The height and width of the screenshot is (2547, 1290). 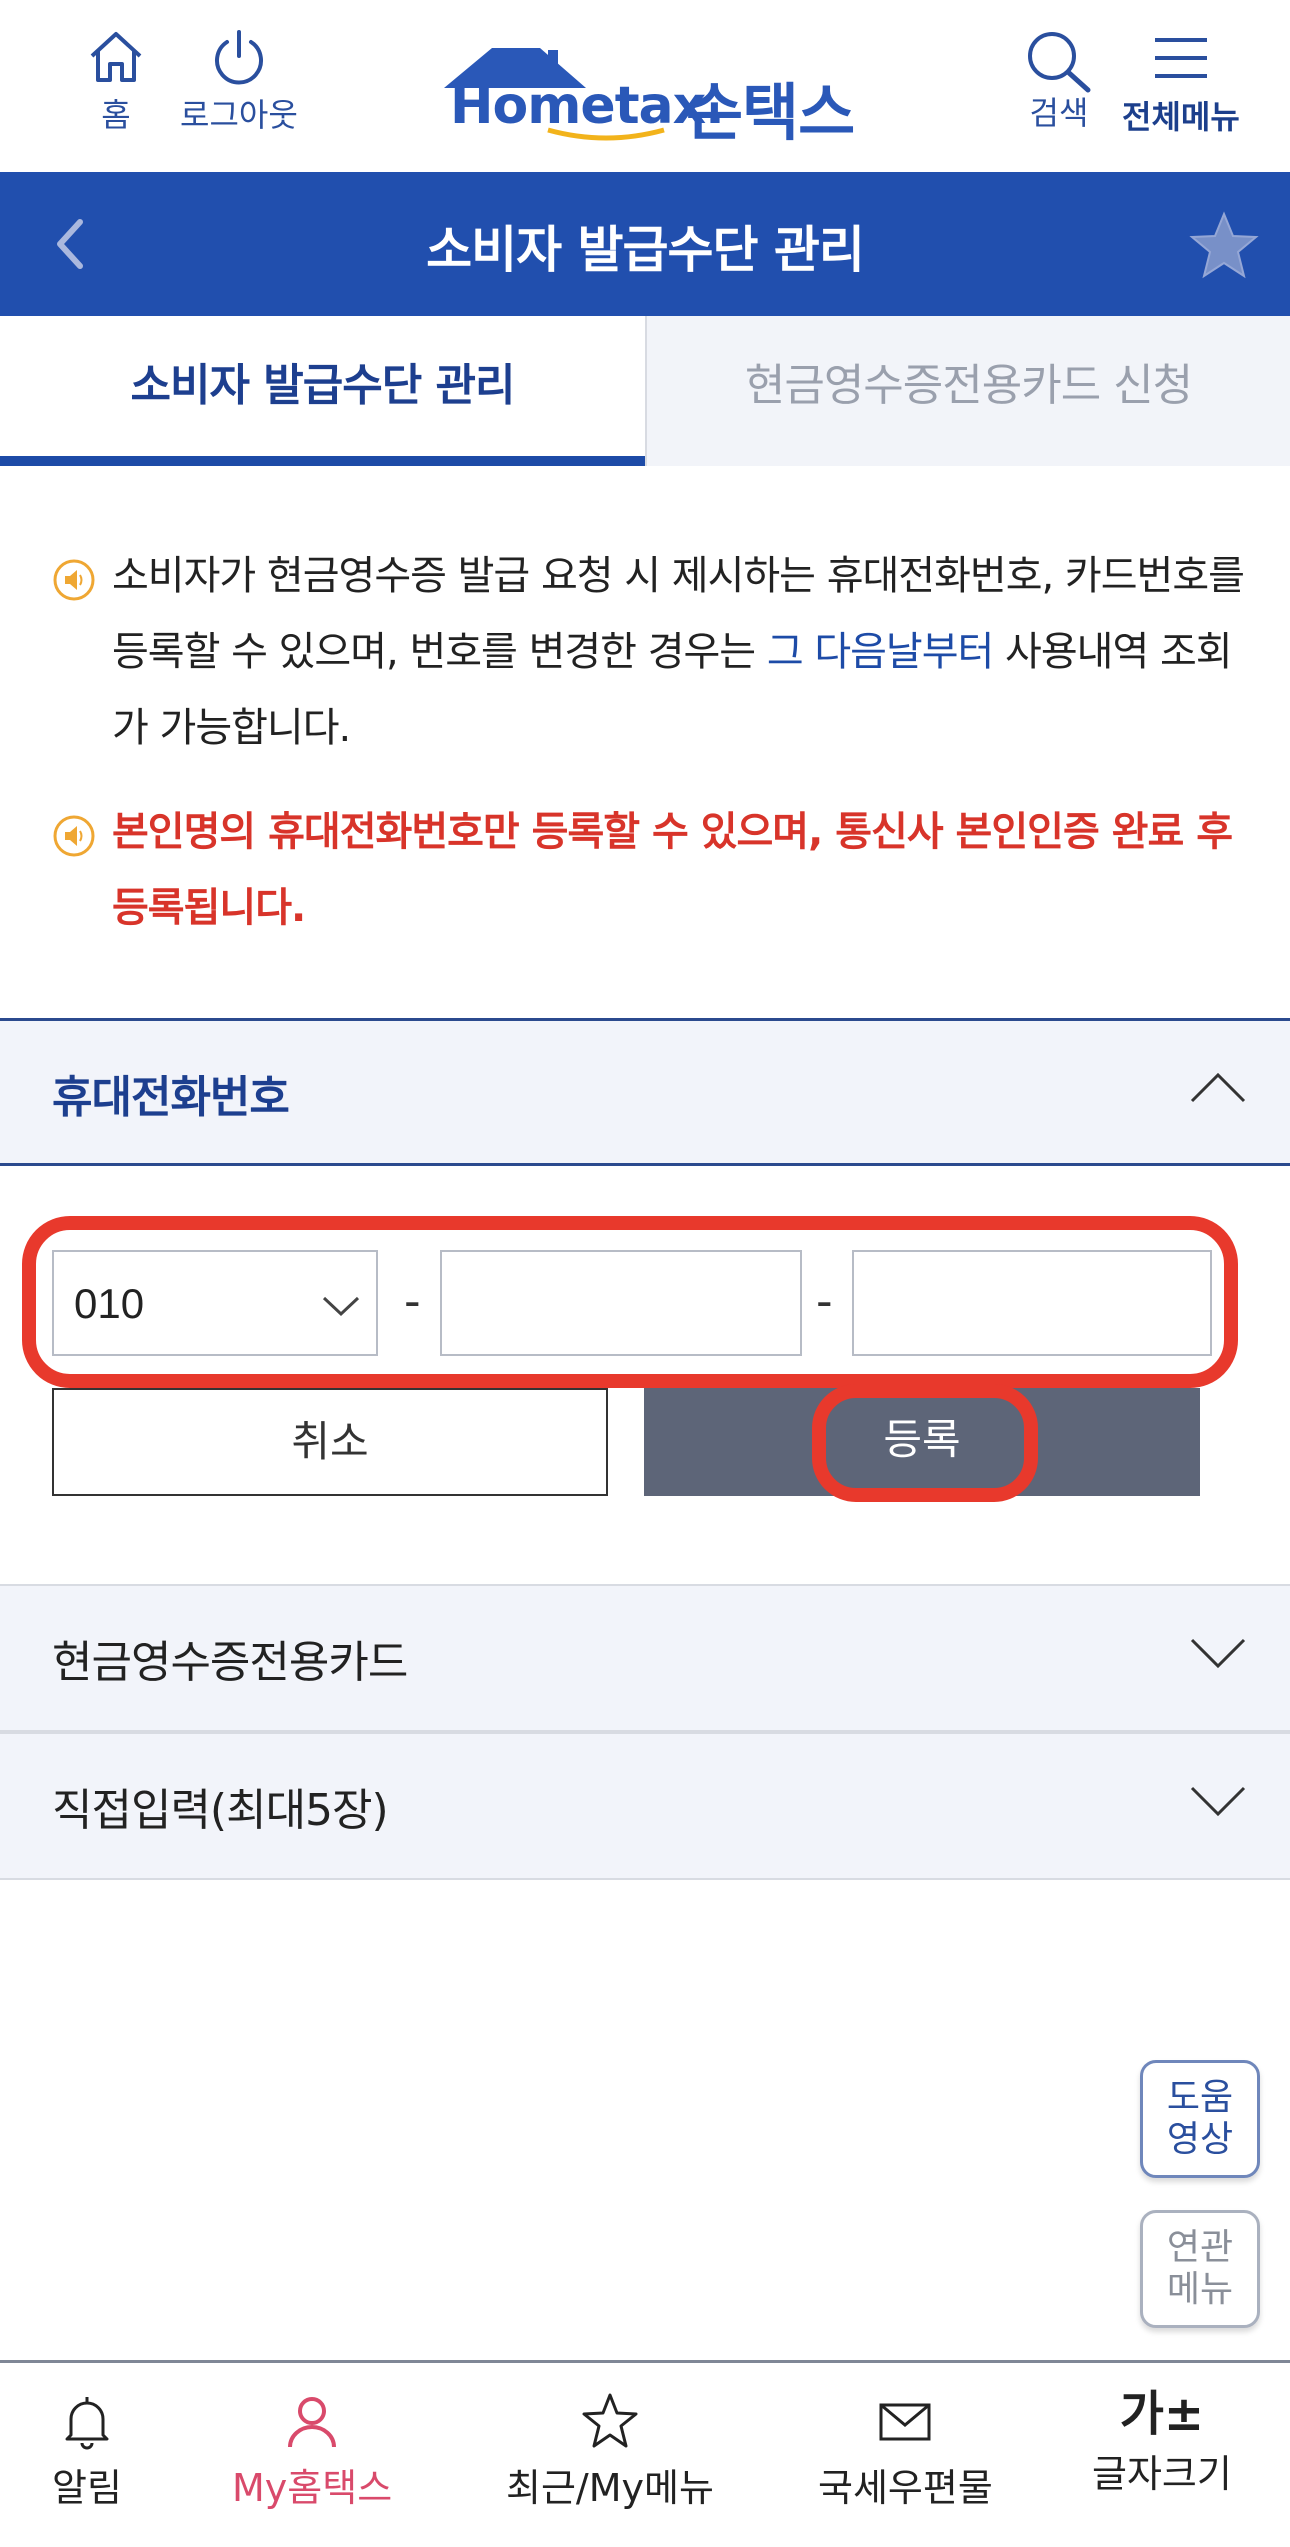 What do you see at coordinates (1059, 113) in the screenshot?
I see `search-label: 검색` at bounding box center [1059, 113].